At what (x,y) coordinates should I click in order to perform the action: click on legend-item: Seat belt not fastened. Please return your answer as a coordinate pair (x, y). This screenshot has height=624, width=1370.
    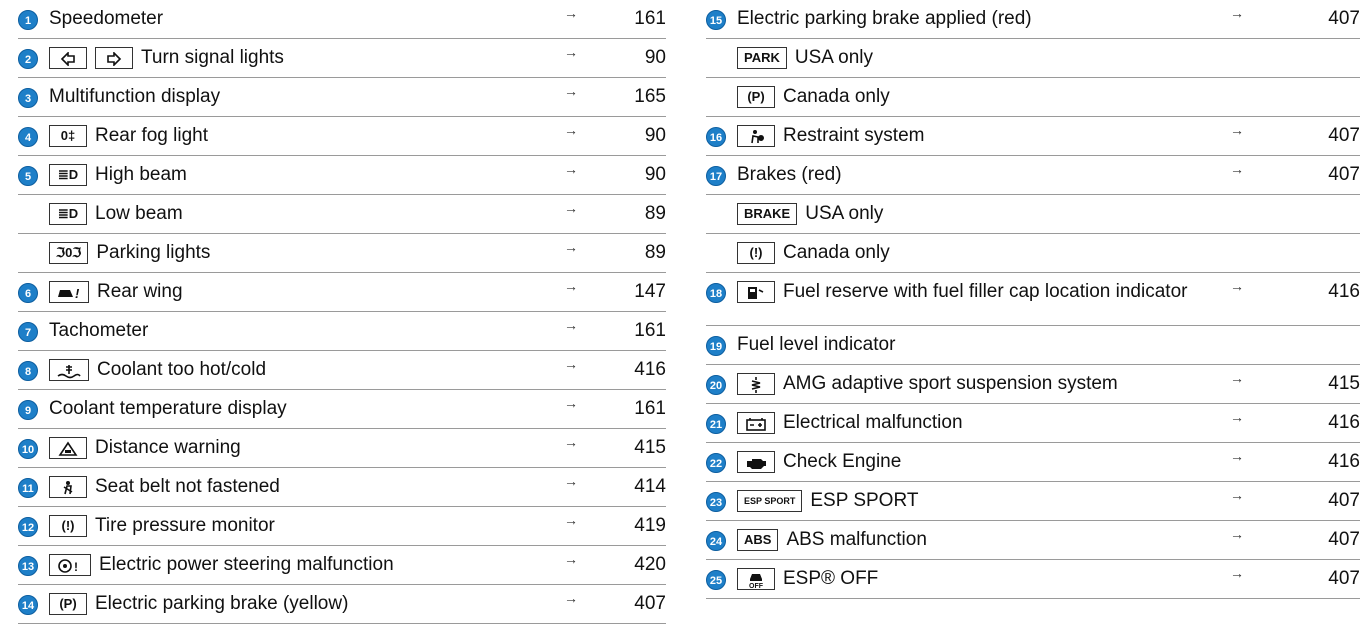
    Looking at the image, I should click on (302, 487).